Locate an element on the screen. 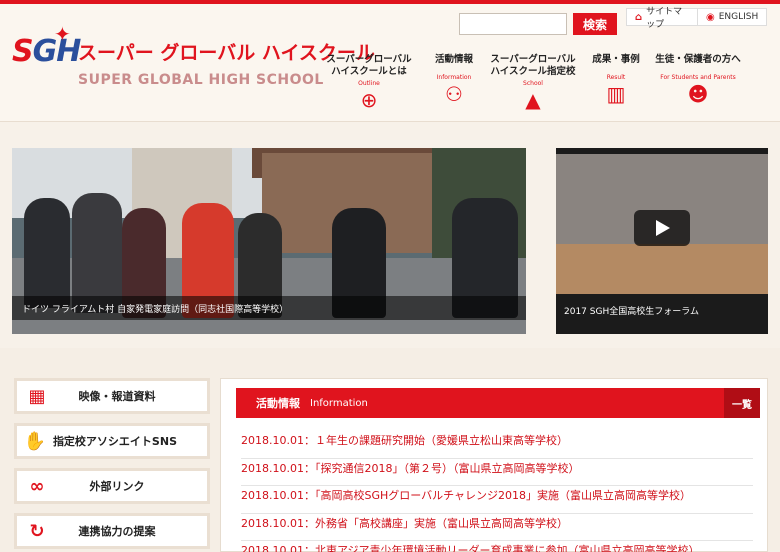  video-floor is located at coordinates (662, 269).